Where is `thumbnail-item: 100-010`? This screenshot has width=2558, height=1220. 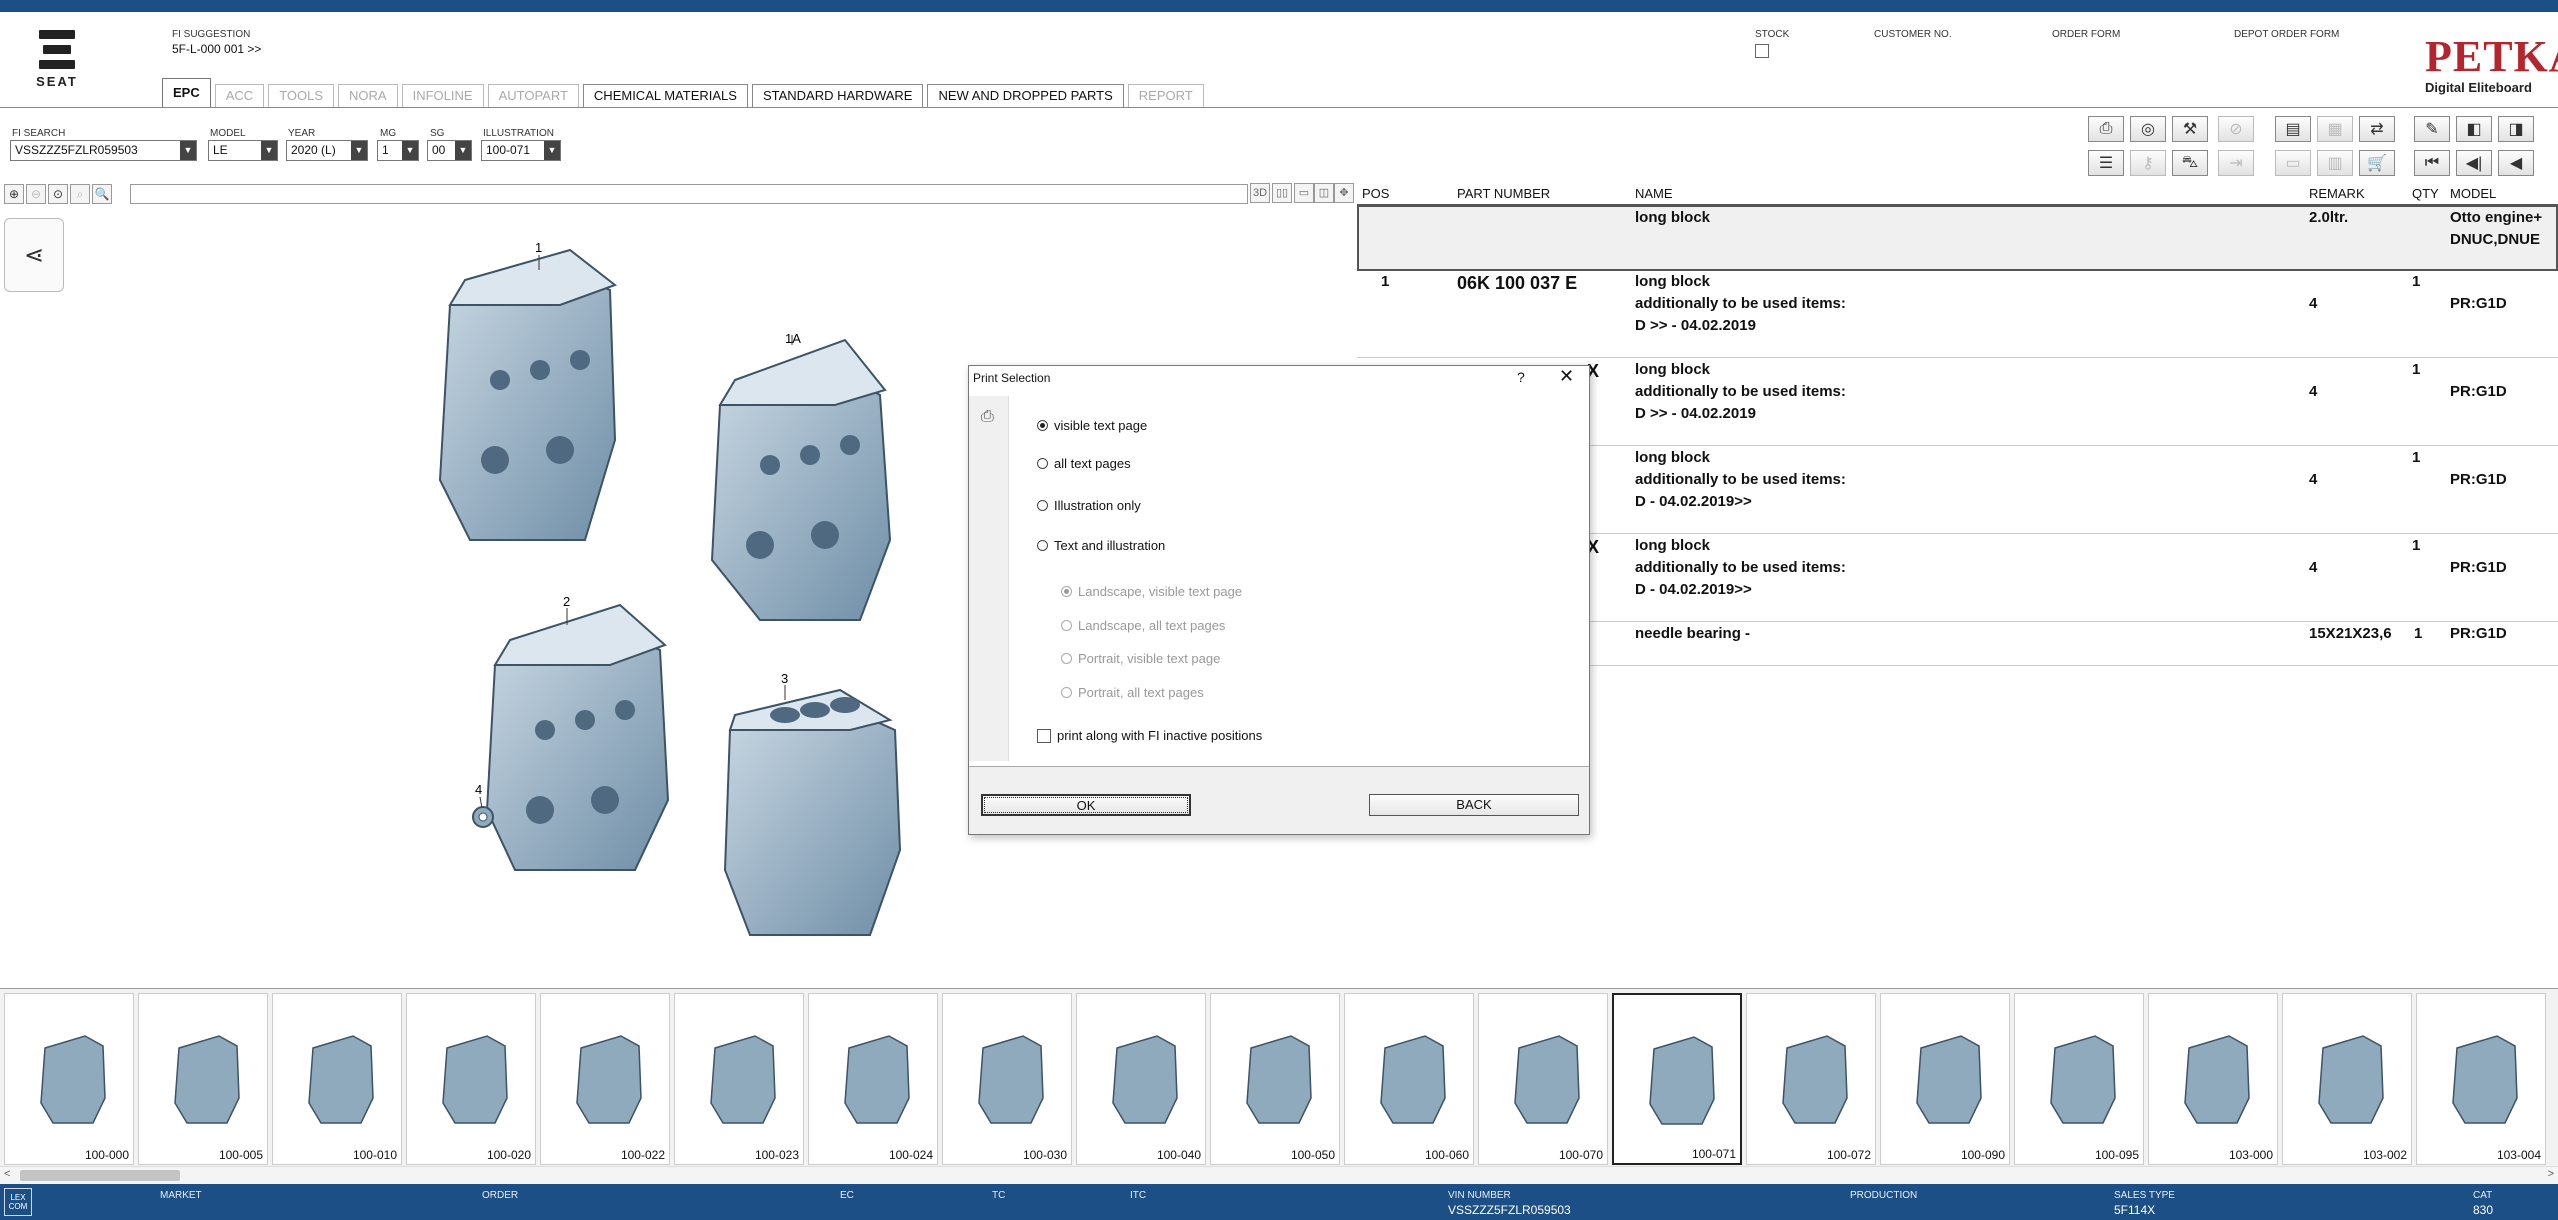 thumbnail-item: 100-010 is located at coordinates (337, 1079).